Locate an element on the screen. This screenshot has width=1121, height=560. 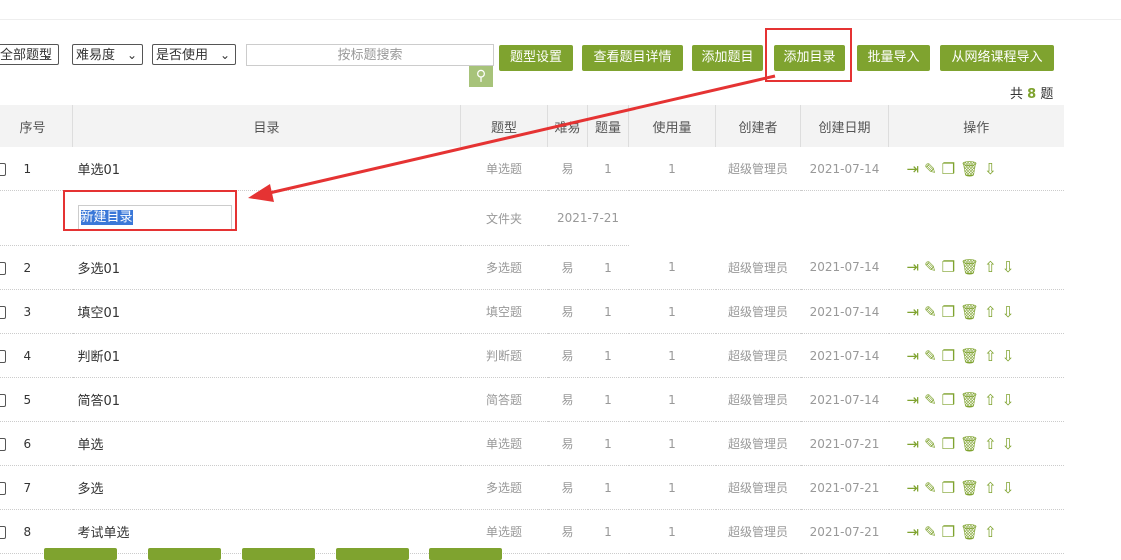
annotation-arrow is located at coordinates (512, 138).